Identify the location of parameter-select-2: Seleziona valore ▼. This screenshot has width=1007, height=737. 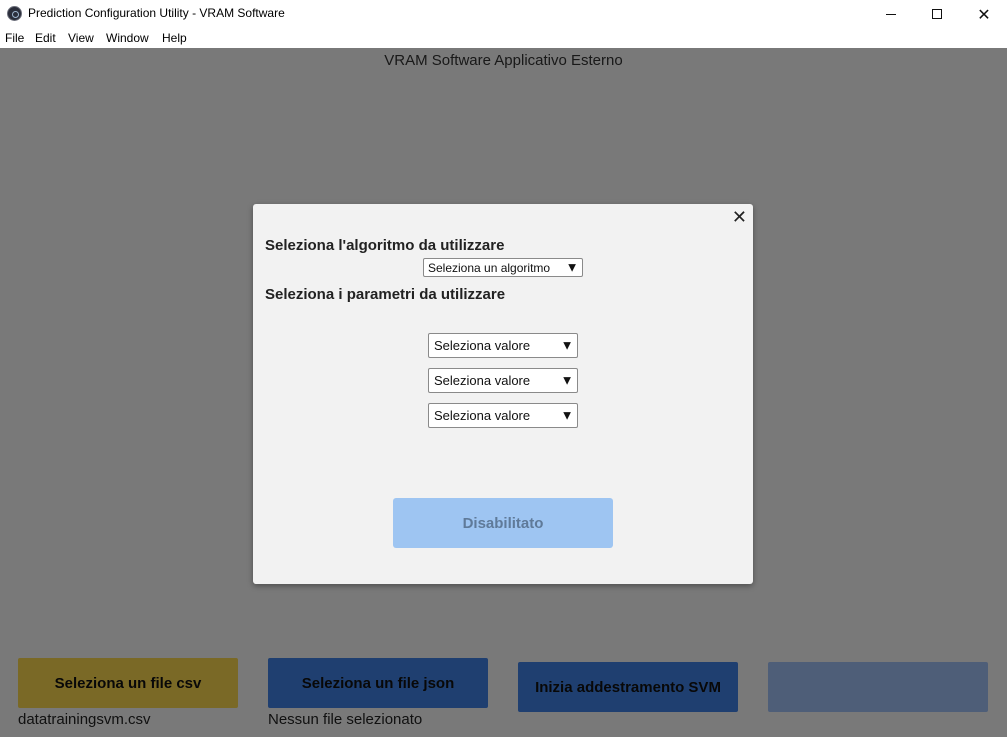
(503, 380).